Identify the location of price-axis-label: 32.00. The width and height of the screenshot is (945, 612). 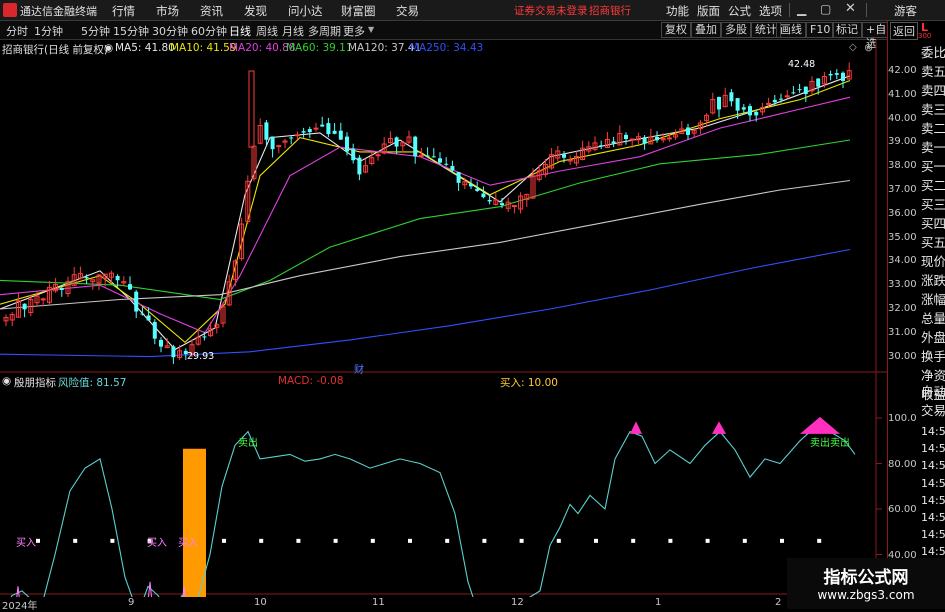
(902, 308).